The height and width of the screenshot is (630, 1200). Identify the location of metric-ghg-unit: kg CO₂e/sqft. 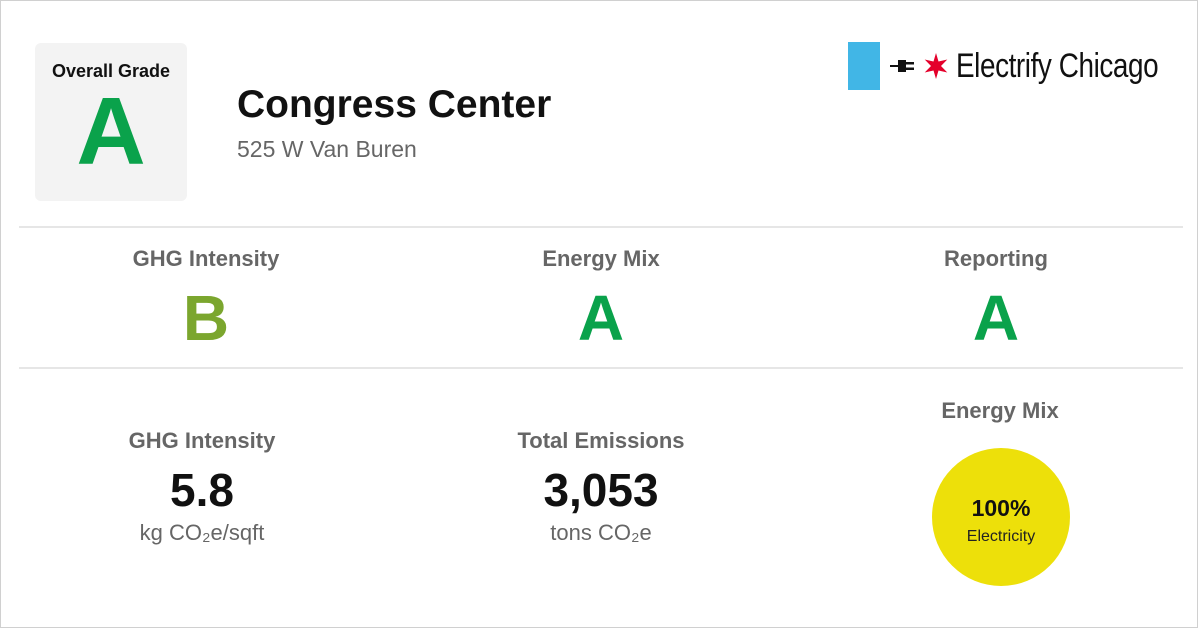
(202, 532).